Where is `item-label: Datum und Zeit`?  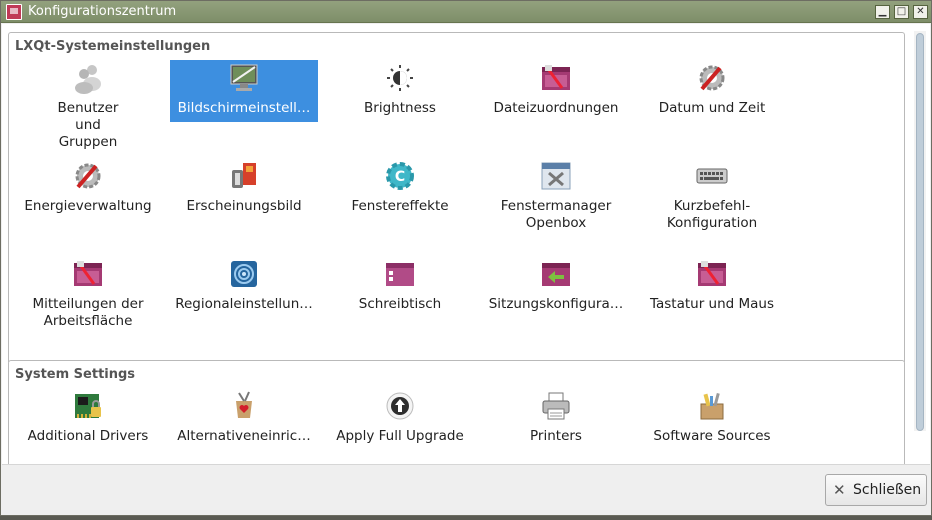
item-label: Datum und Zeit is located at coordinates (712, 108).